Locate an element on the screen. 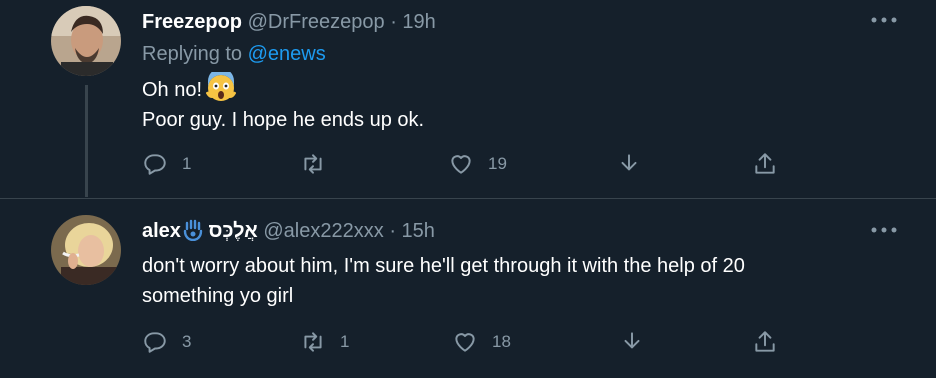 The height and width of the screenshot is (378, 936). reply-count: 1 is located at coordinates (187, 163).